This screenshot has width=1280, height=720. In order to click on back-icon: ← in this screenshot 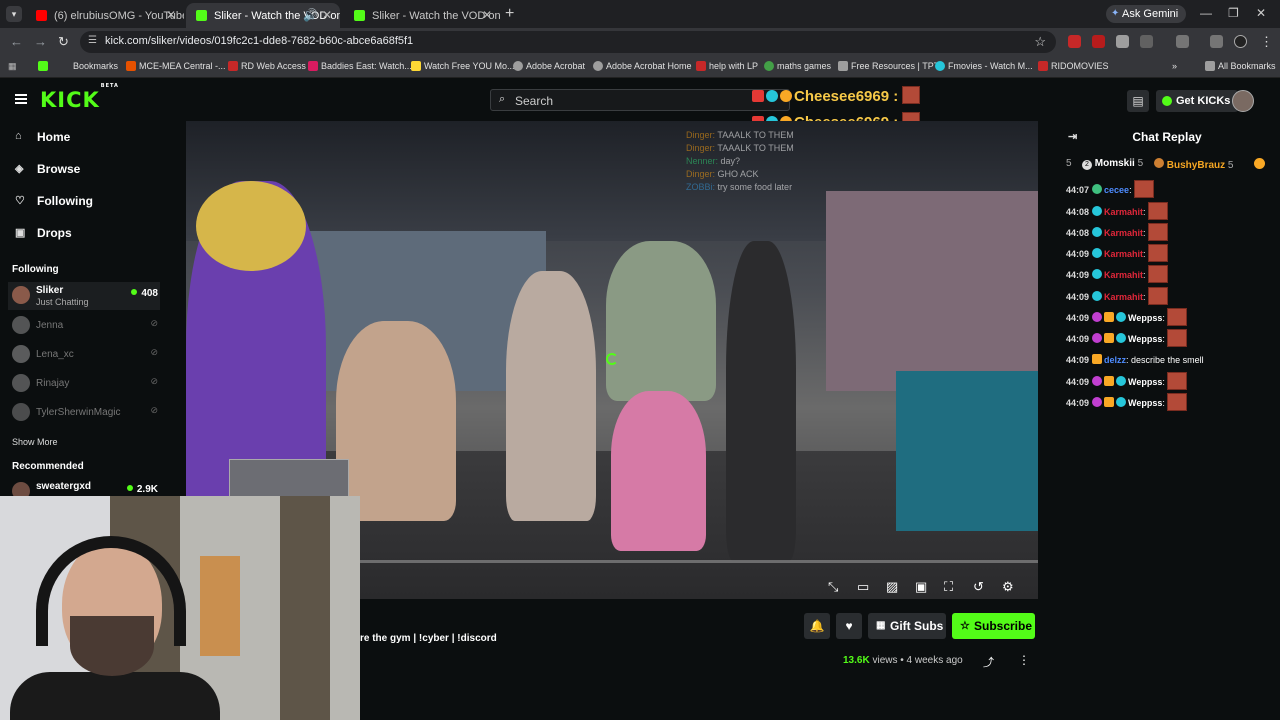, I will do `click(16, 41)`.